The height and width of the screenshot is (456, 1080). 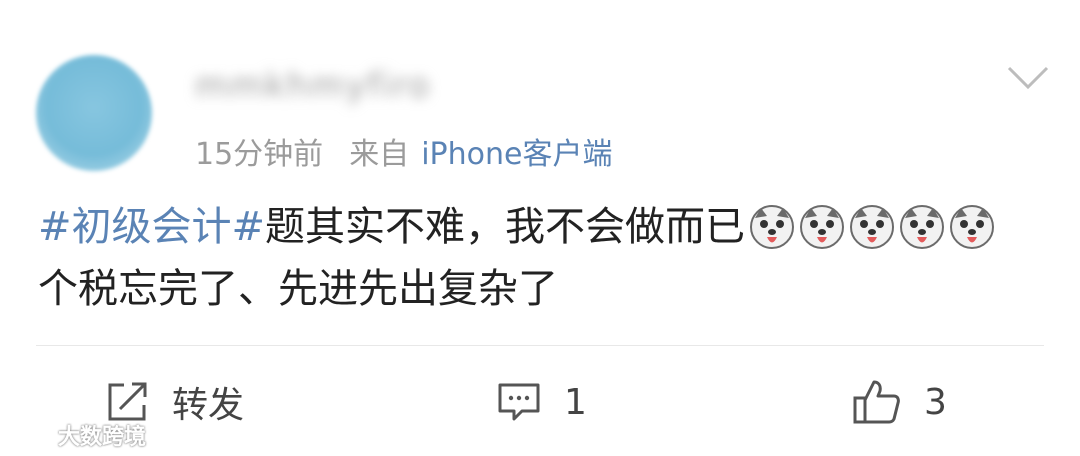 I want to click on comment-button: 1, so click(x=541, y=402).